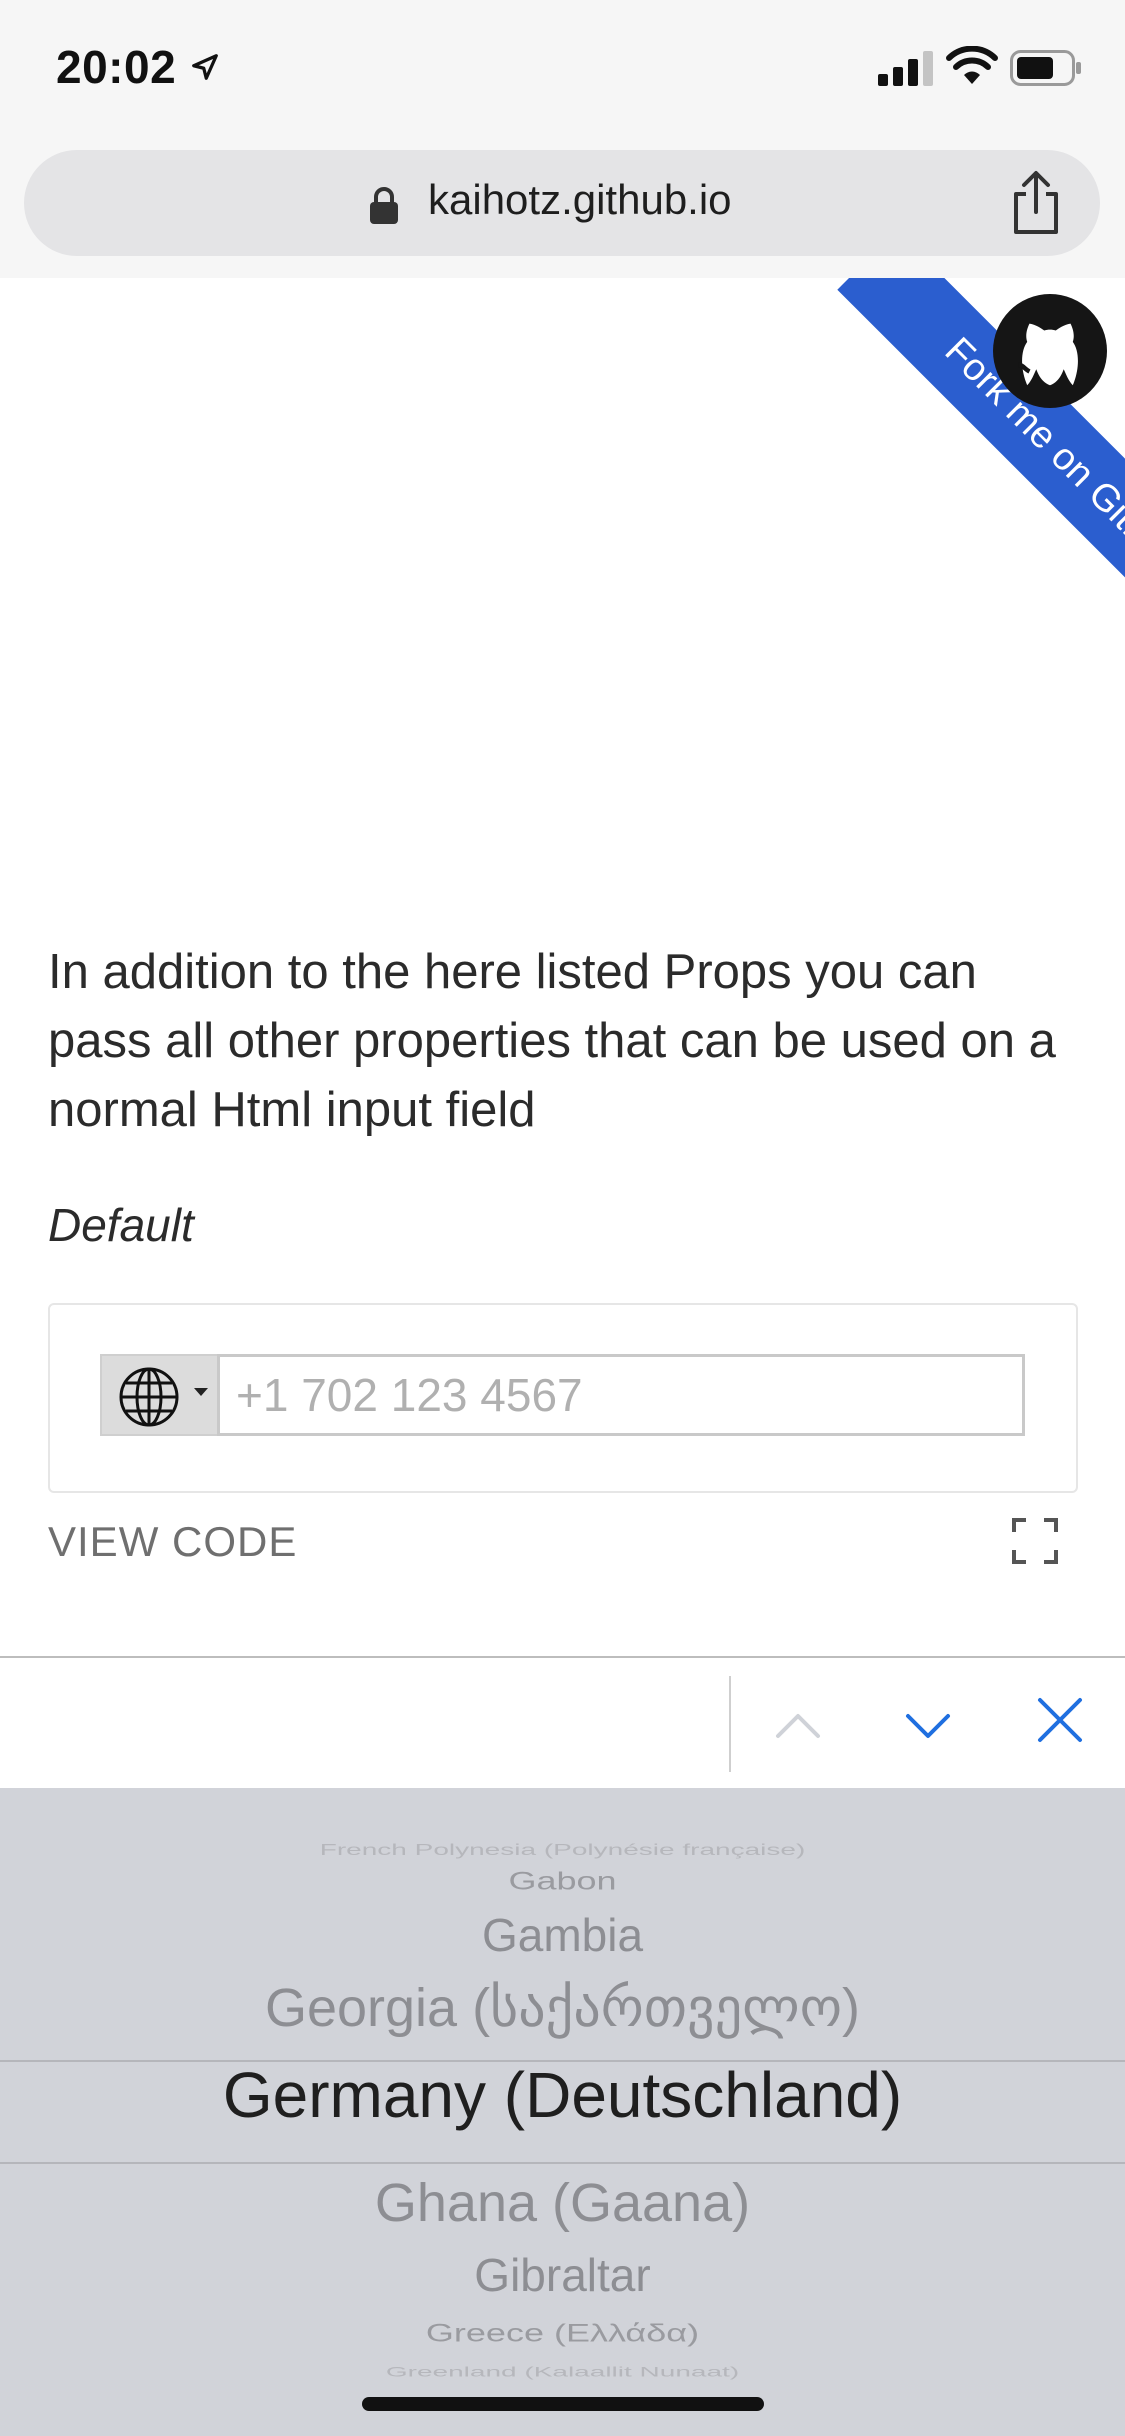 This screenshot has height=2436, width=1125. I want to click on picker-option: French Polynesia (Polynésie française), so click(562, 1850).